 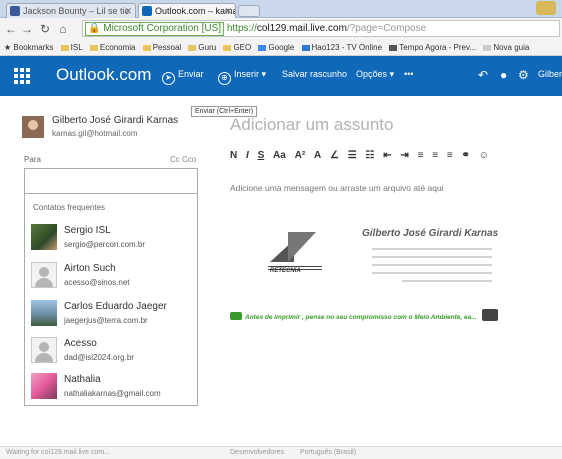 What do you see at coordinates (63, 29) in the screenshot?
I see `home-icon: ⌂` at bounding box center [63, 29].